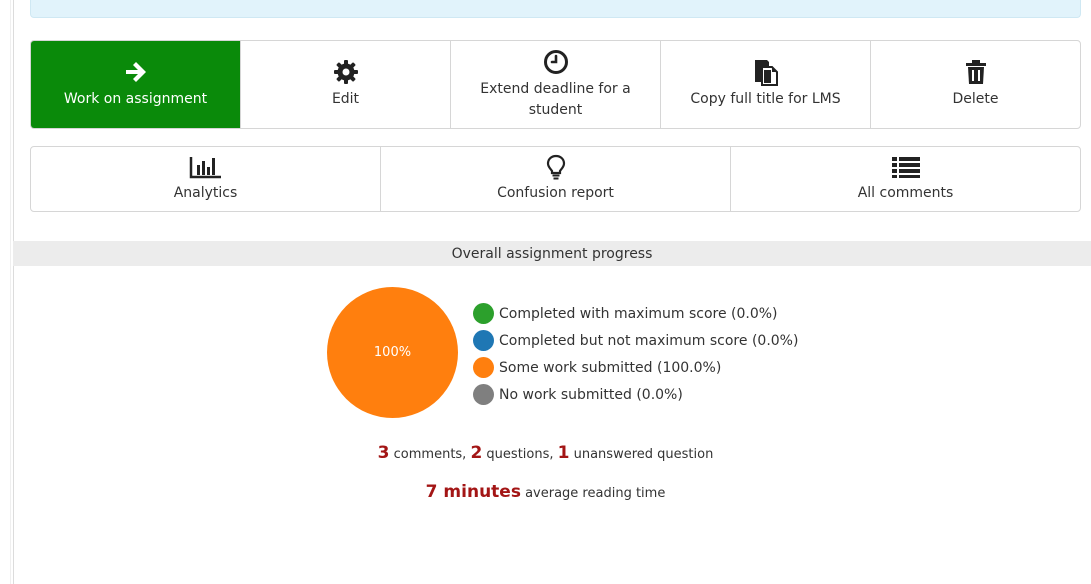 The image size is (1091, 584). Describe the element at coordinates (136, 72) in the screenshot. I see `arrow-right-icon` at that location.